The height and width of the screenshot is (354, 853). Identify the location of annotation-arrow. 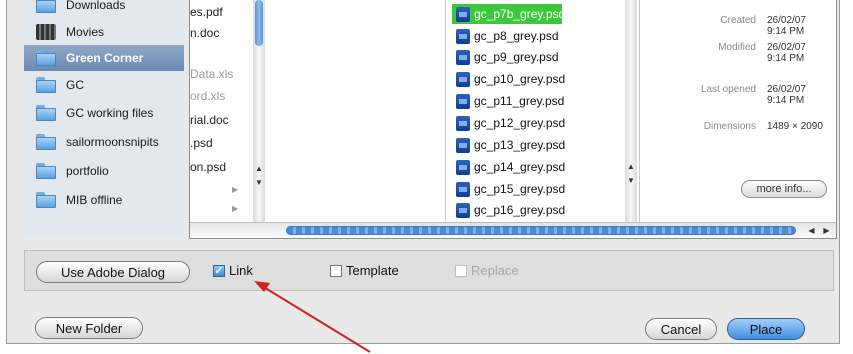
(312, 317).